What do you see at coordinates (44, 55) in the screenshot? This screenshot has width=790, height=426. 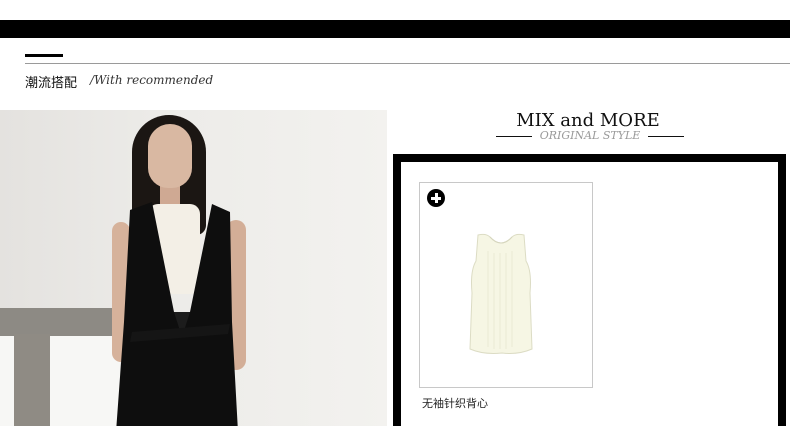 I see `section-accent-rule` at bounding box center [44, 55].